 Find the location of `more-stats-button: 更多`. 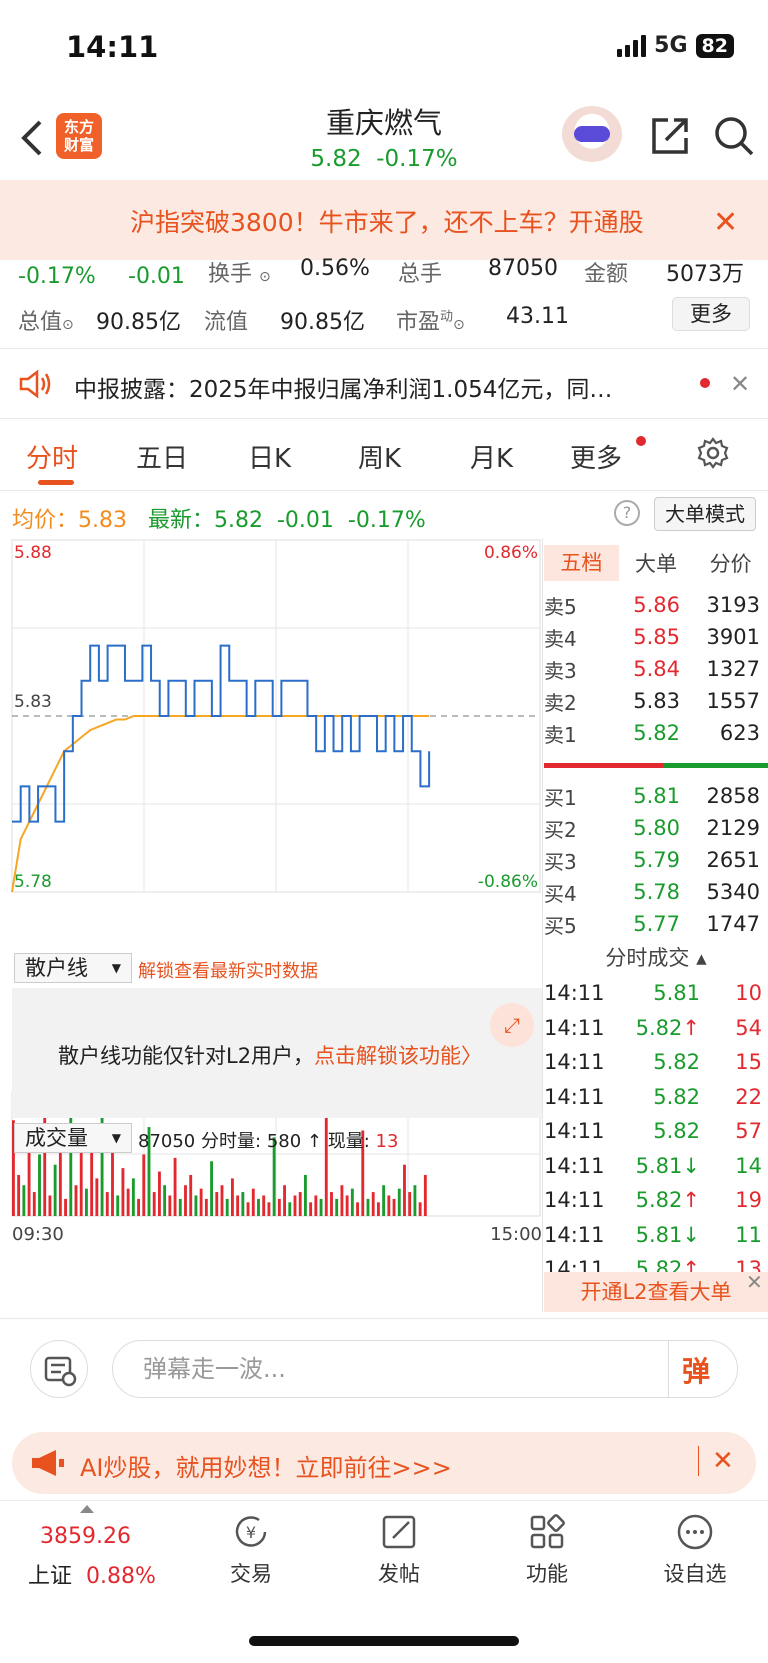

more-stats-button: 更多 is located at coordinates (711, 314).